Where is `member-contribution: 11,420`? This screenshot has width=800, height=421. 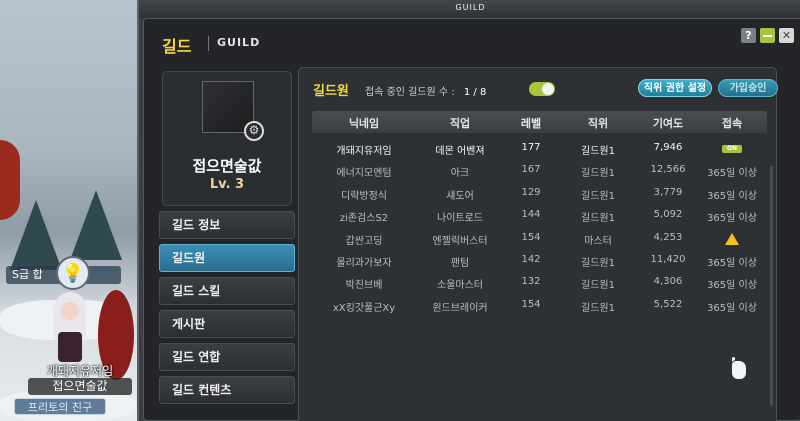
member-contribution: 11,420 is located at coordinates (668, 259).